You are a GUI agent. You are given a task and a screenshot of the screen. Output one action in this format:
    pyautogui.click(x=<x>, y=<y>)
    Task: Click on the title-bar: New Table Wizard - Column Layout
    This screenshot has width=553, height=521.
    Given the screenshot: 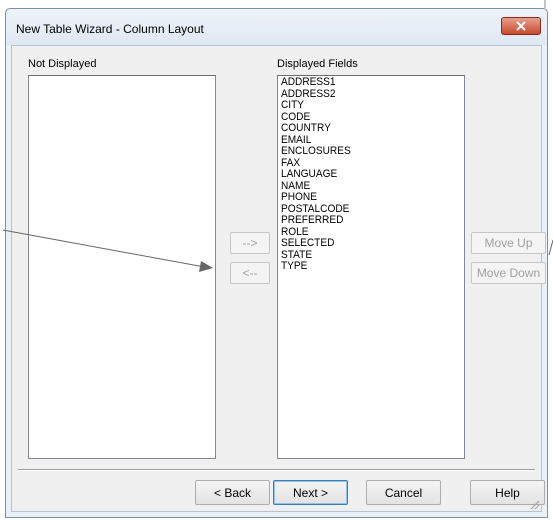 What is the action you would take?
    pyautogui.click(x=276, y=27)
    